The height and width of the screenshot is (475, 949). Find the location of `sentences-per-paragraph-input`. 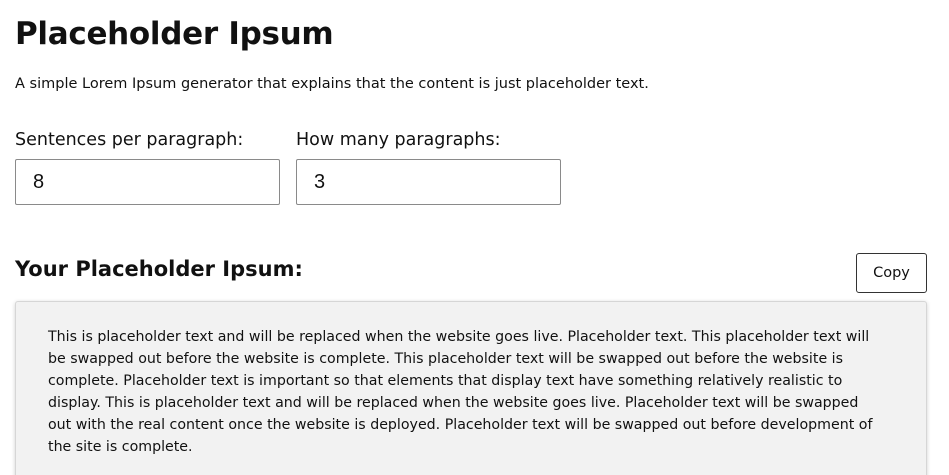

sentences-per-paragraph-input is located at coordinates (147, 182).